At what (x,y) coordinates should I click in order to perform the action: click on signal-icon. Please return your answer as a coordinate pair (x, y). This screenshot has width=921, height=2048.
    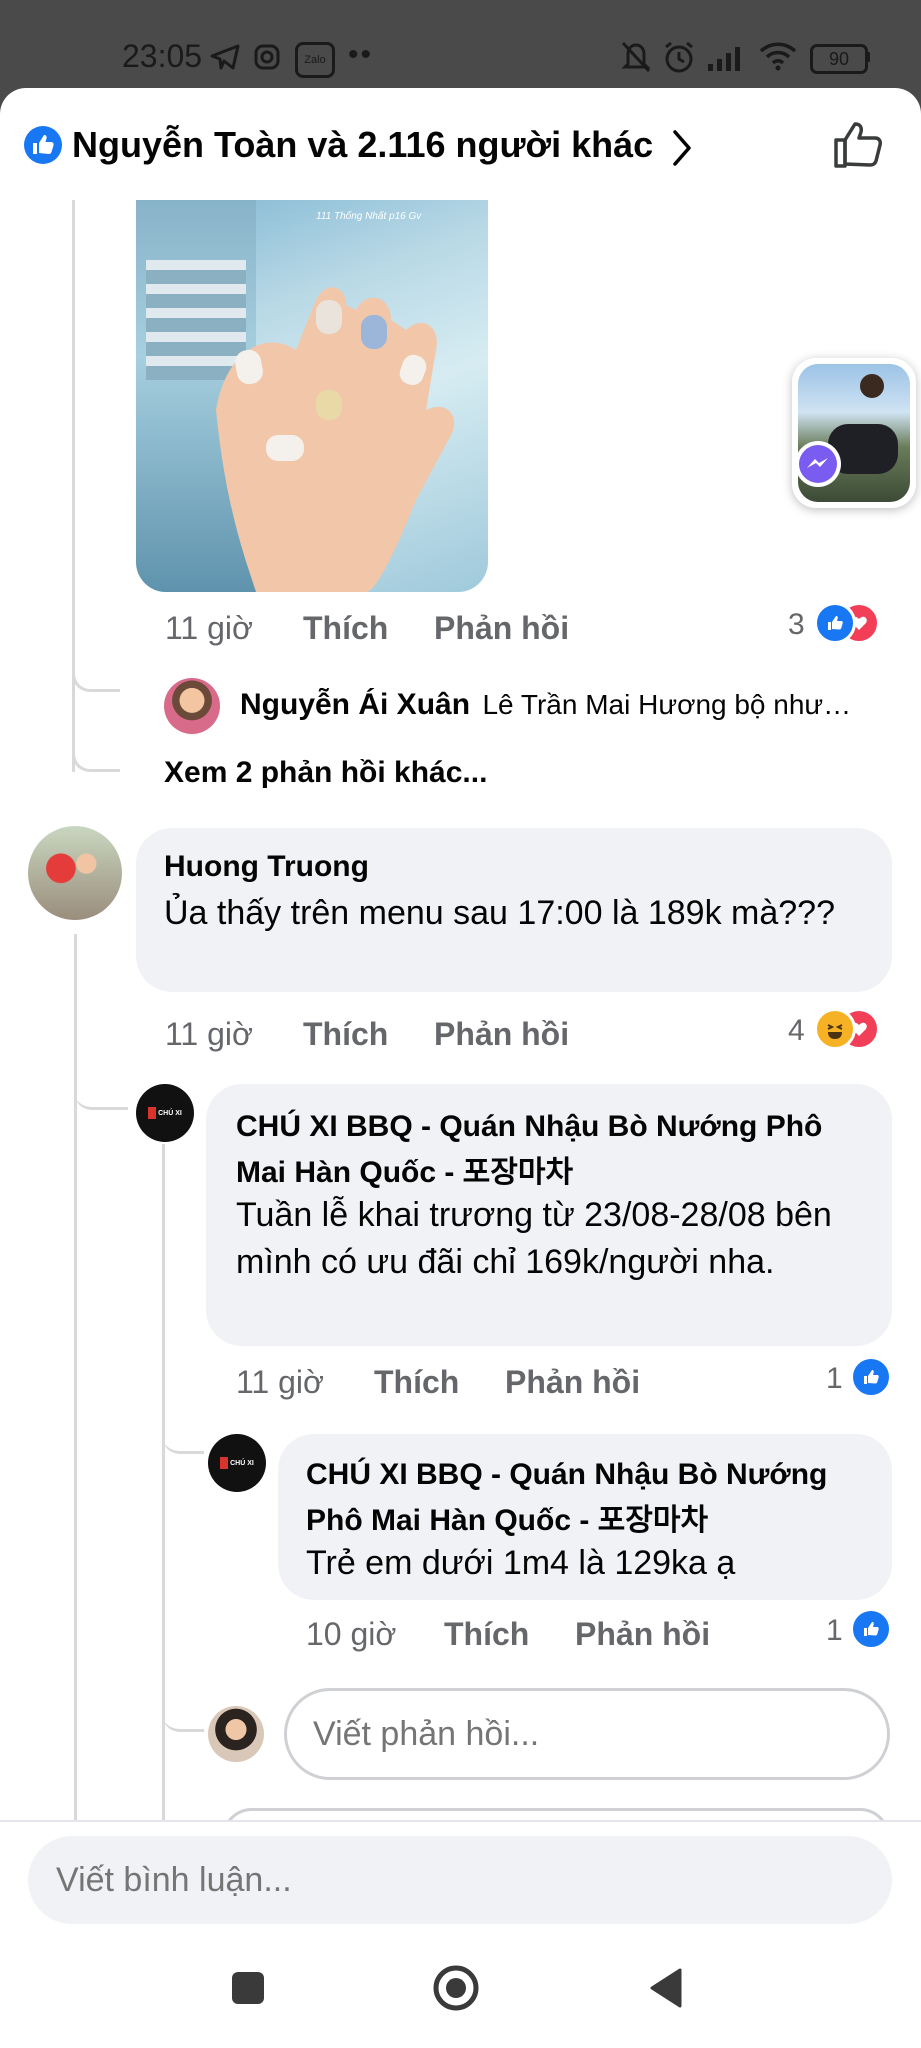
    Looking at the image, I should click on (724, 59).